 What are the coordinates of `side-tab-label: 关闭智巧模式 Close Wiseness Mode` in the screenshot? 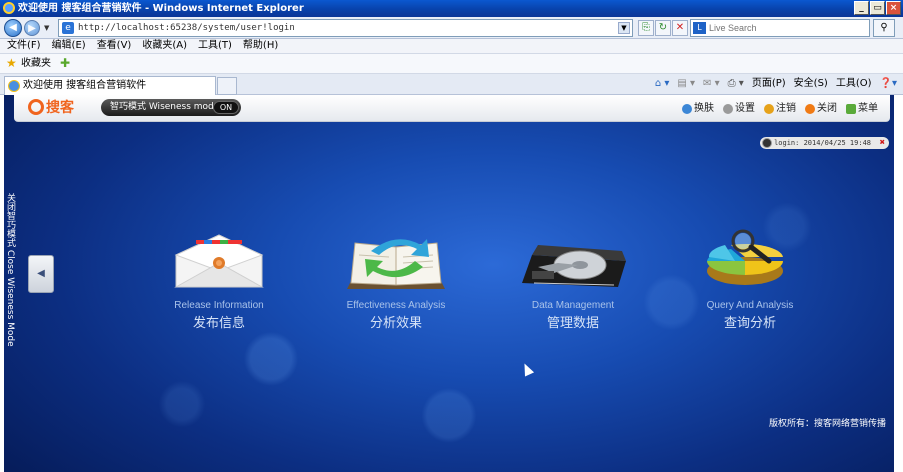 It's located at (10, 270).